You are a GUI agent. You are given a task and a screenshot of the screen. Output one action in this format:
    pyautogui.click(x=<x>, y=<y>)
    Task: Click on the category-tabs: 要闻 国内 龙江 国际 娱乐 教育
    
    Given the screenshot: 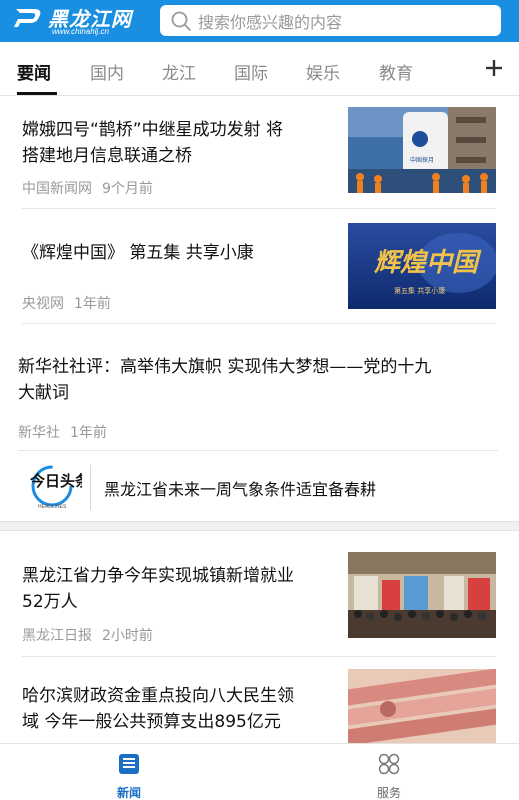 What is the action you would take?
    pyautogui.click(x=259, y=69)
    